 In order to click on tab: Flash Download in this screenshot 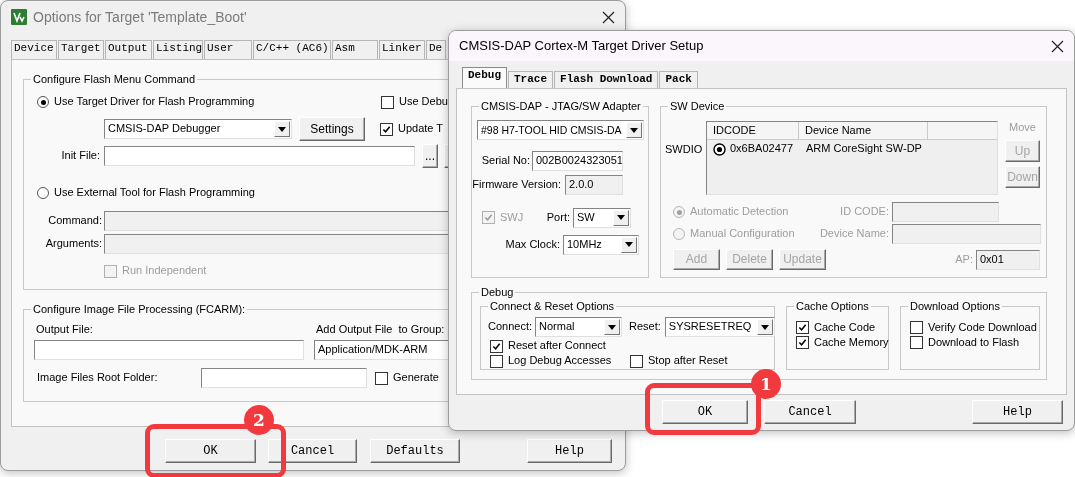, I will do `click(606, 79)`.